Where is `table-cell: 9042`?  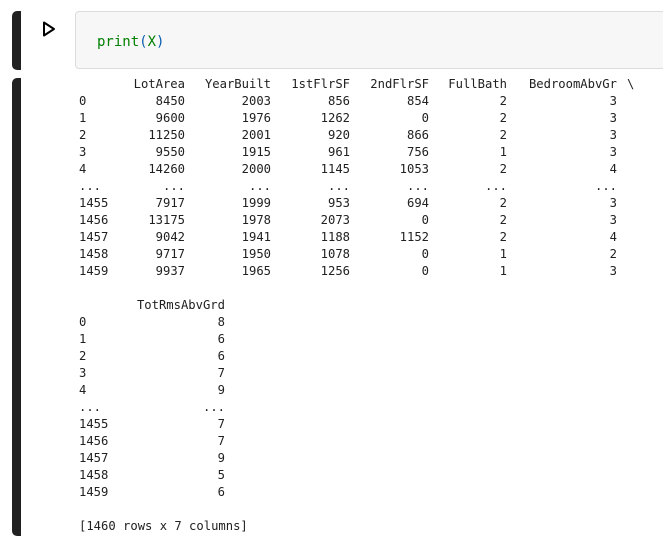 table-cell: 9042 is located at coordinates (170, 237).